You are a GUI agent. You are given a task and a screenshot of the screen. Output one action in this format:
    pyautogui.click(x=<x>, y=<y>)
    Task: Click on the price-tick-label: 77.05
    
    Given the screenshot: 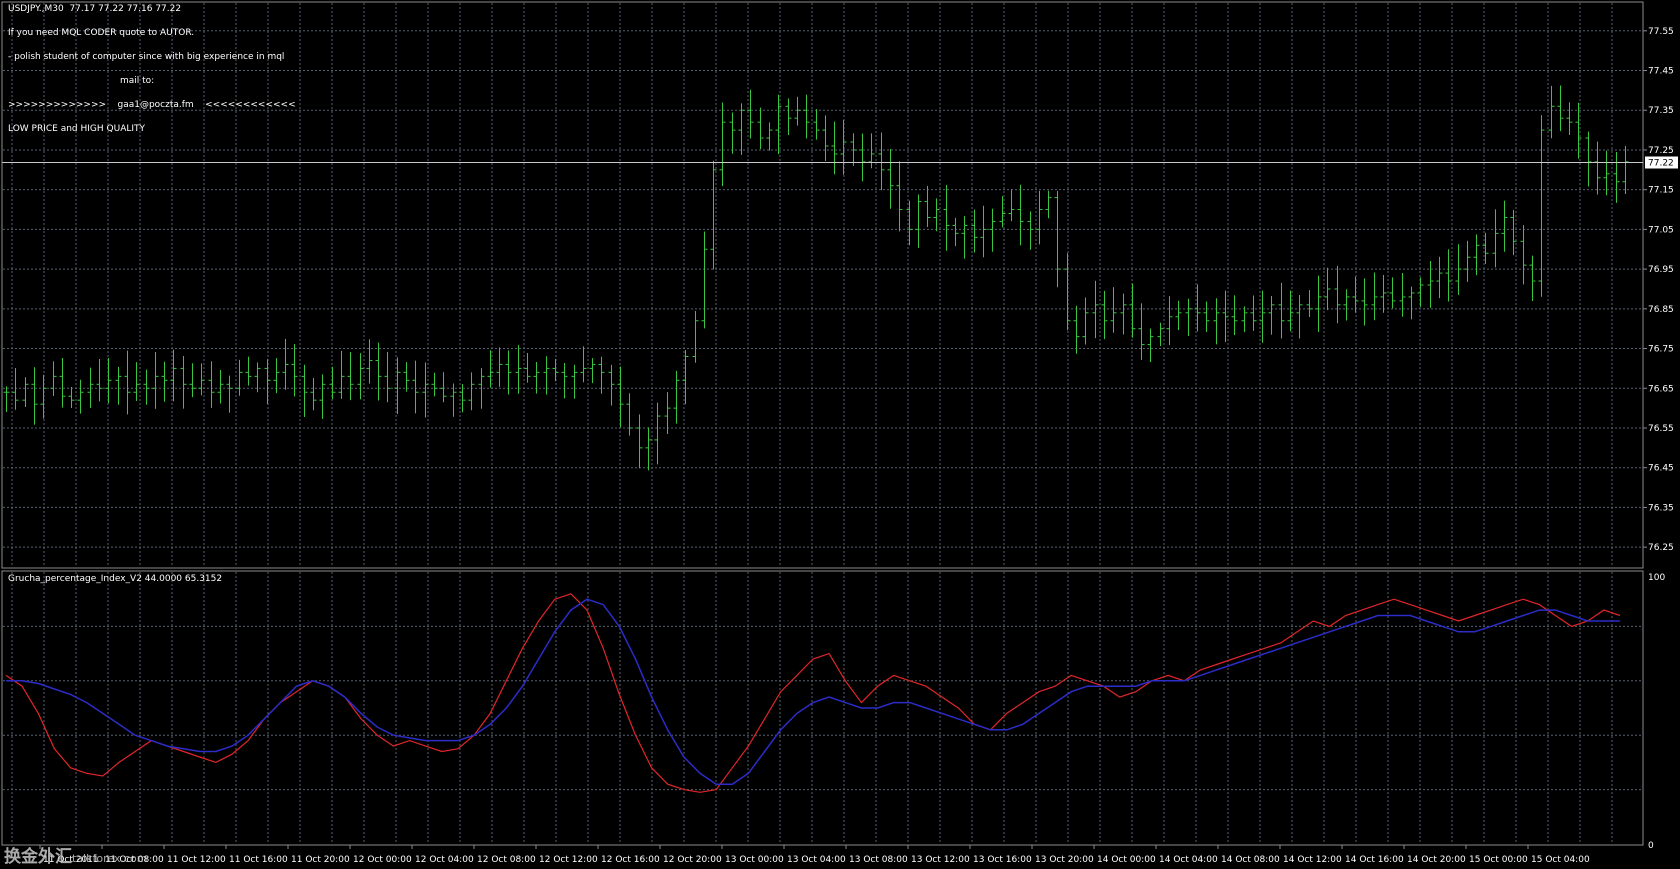 What is the action you would take?
    pyautogui.click(x=1661, y=230)
    